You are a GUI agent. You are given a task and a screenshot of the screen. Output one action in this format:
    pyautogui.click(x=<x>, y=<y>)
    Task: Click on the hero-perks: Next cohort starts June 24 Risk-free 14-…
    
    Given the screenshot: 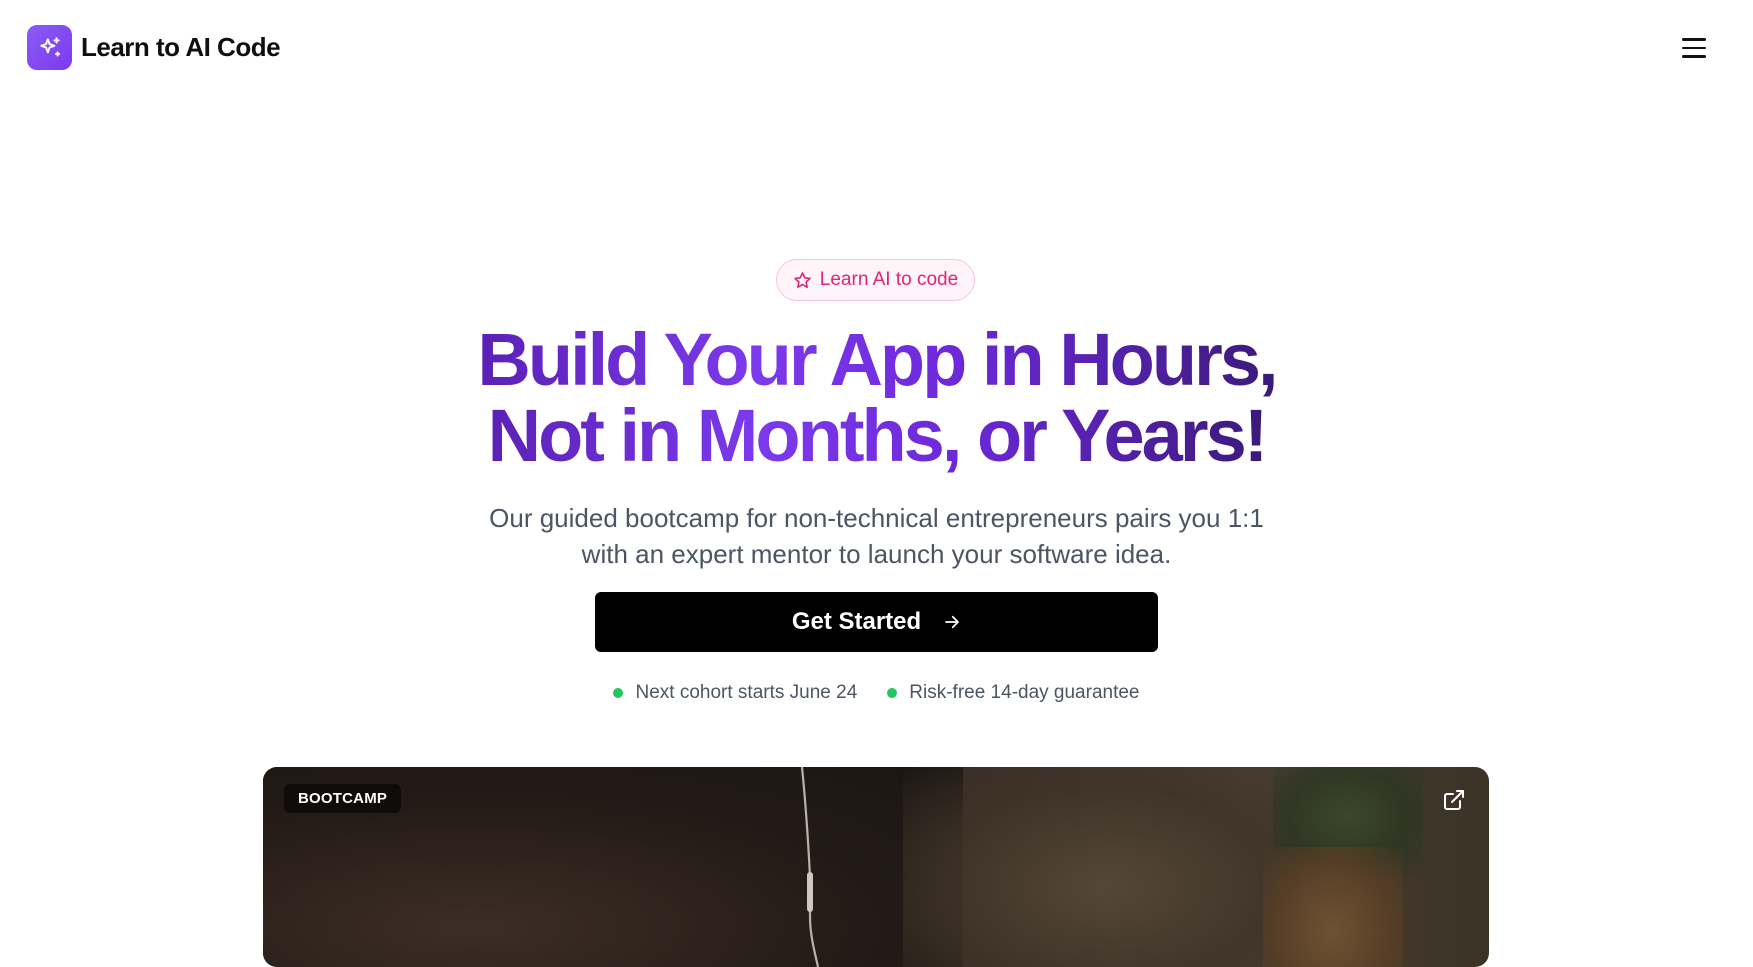 What is the action you would take?
    pyautogui.click(x=876, y=693)
    